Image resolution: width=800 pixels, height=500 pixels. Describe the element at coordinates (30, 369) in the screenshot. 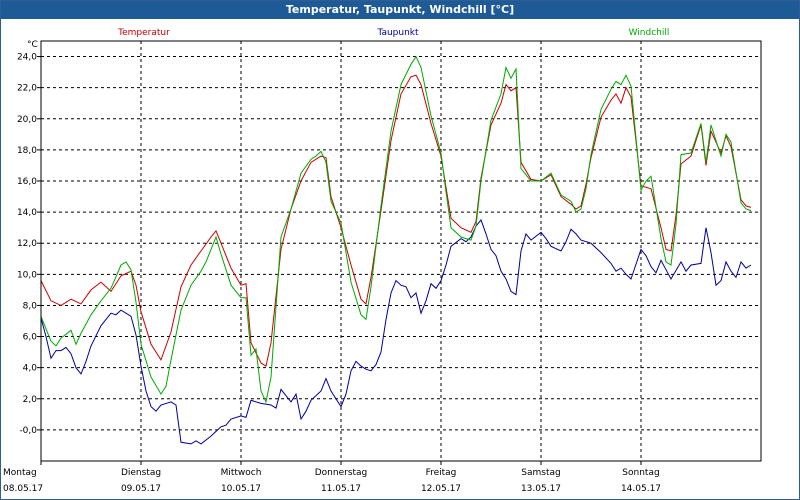

I see `y-tick-label: 4,0` at that location.